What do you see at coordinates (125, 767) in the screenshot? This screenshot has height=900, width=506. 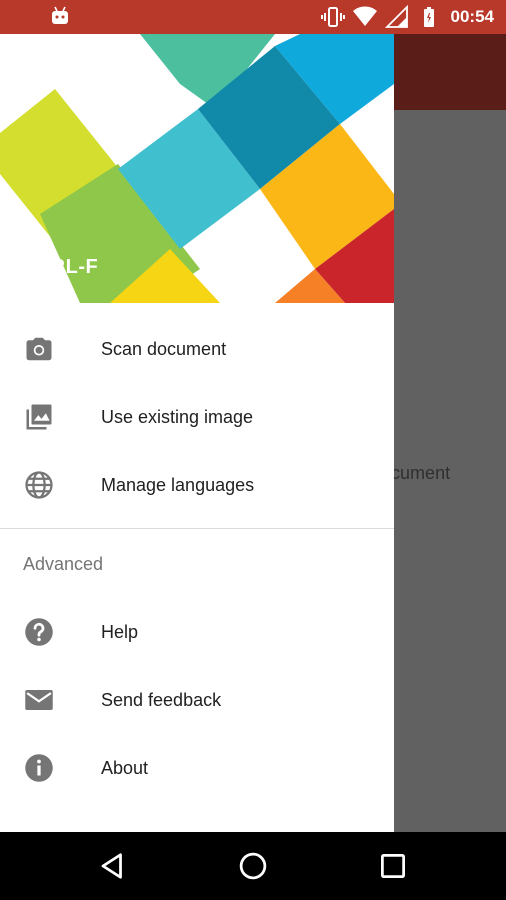 I see `menu-item-label: About` at bounding box center [125, 767].